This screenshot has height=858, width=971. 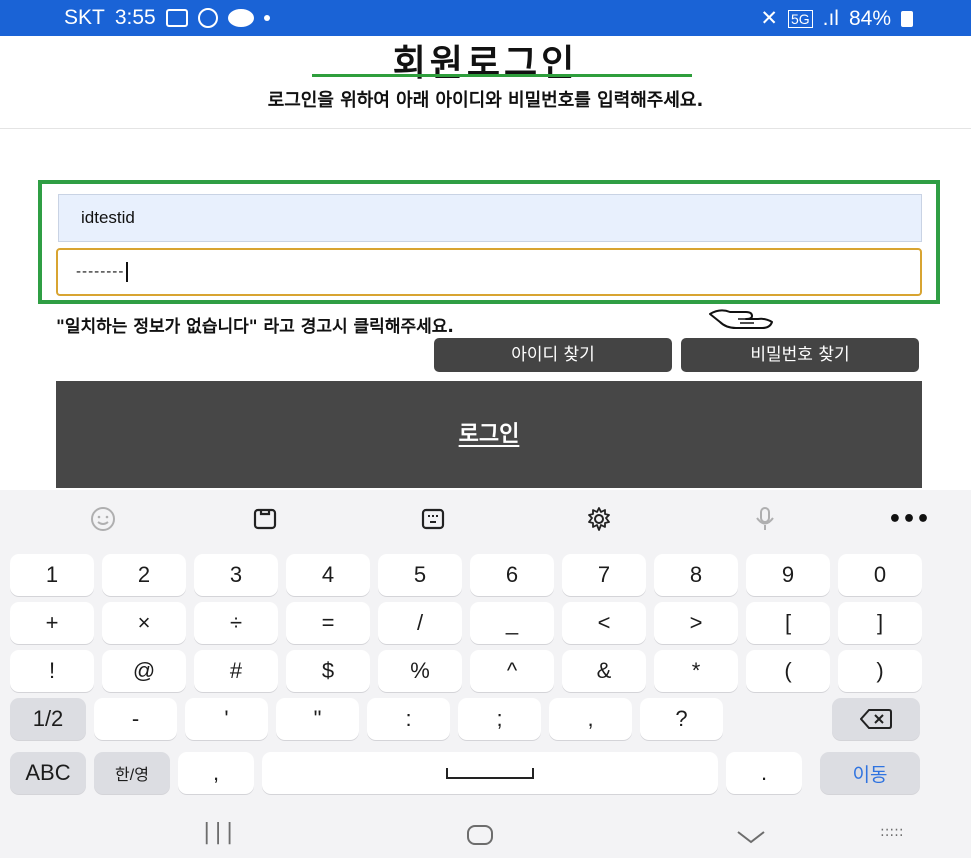 What do you see at coordinates (52, 575) in the screenshot?
I see `key-row1-0: 1` at bounding box center [52, 575].